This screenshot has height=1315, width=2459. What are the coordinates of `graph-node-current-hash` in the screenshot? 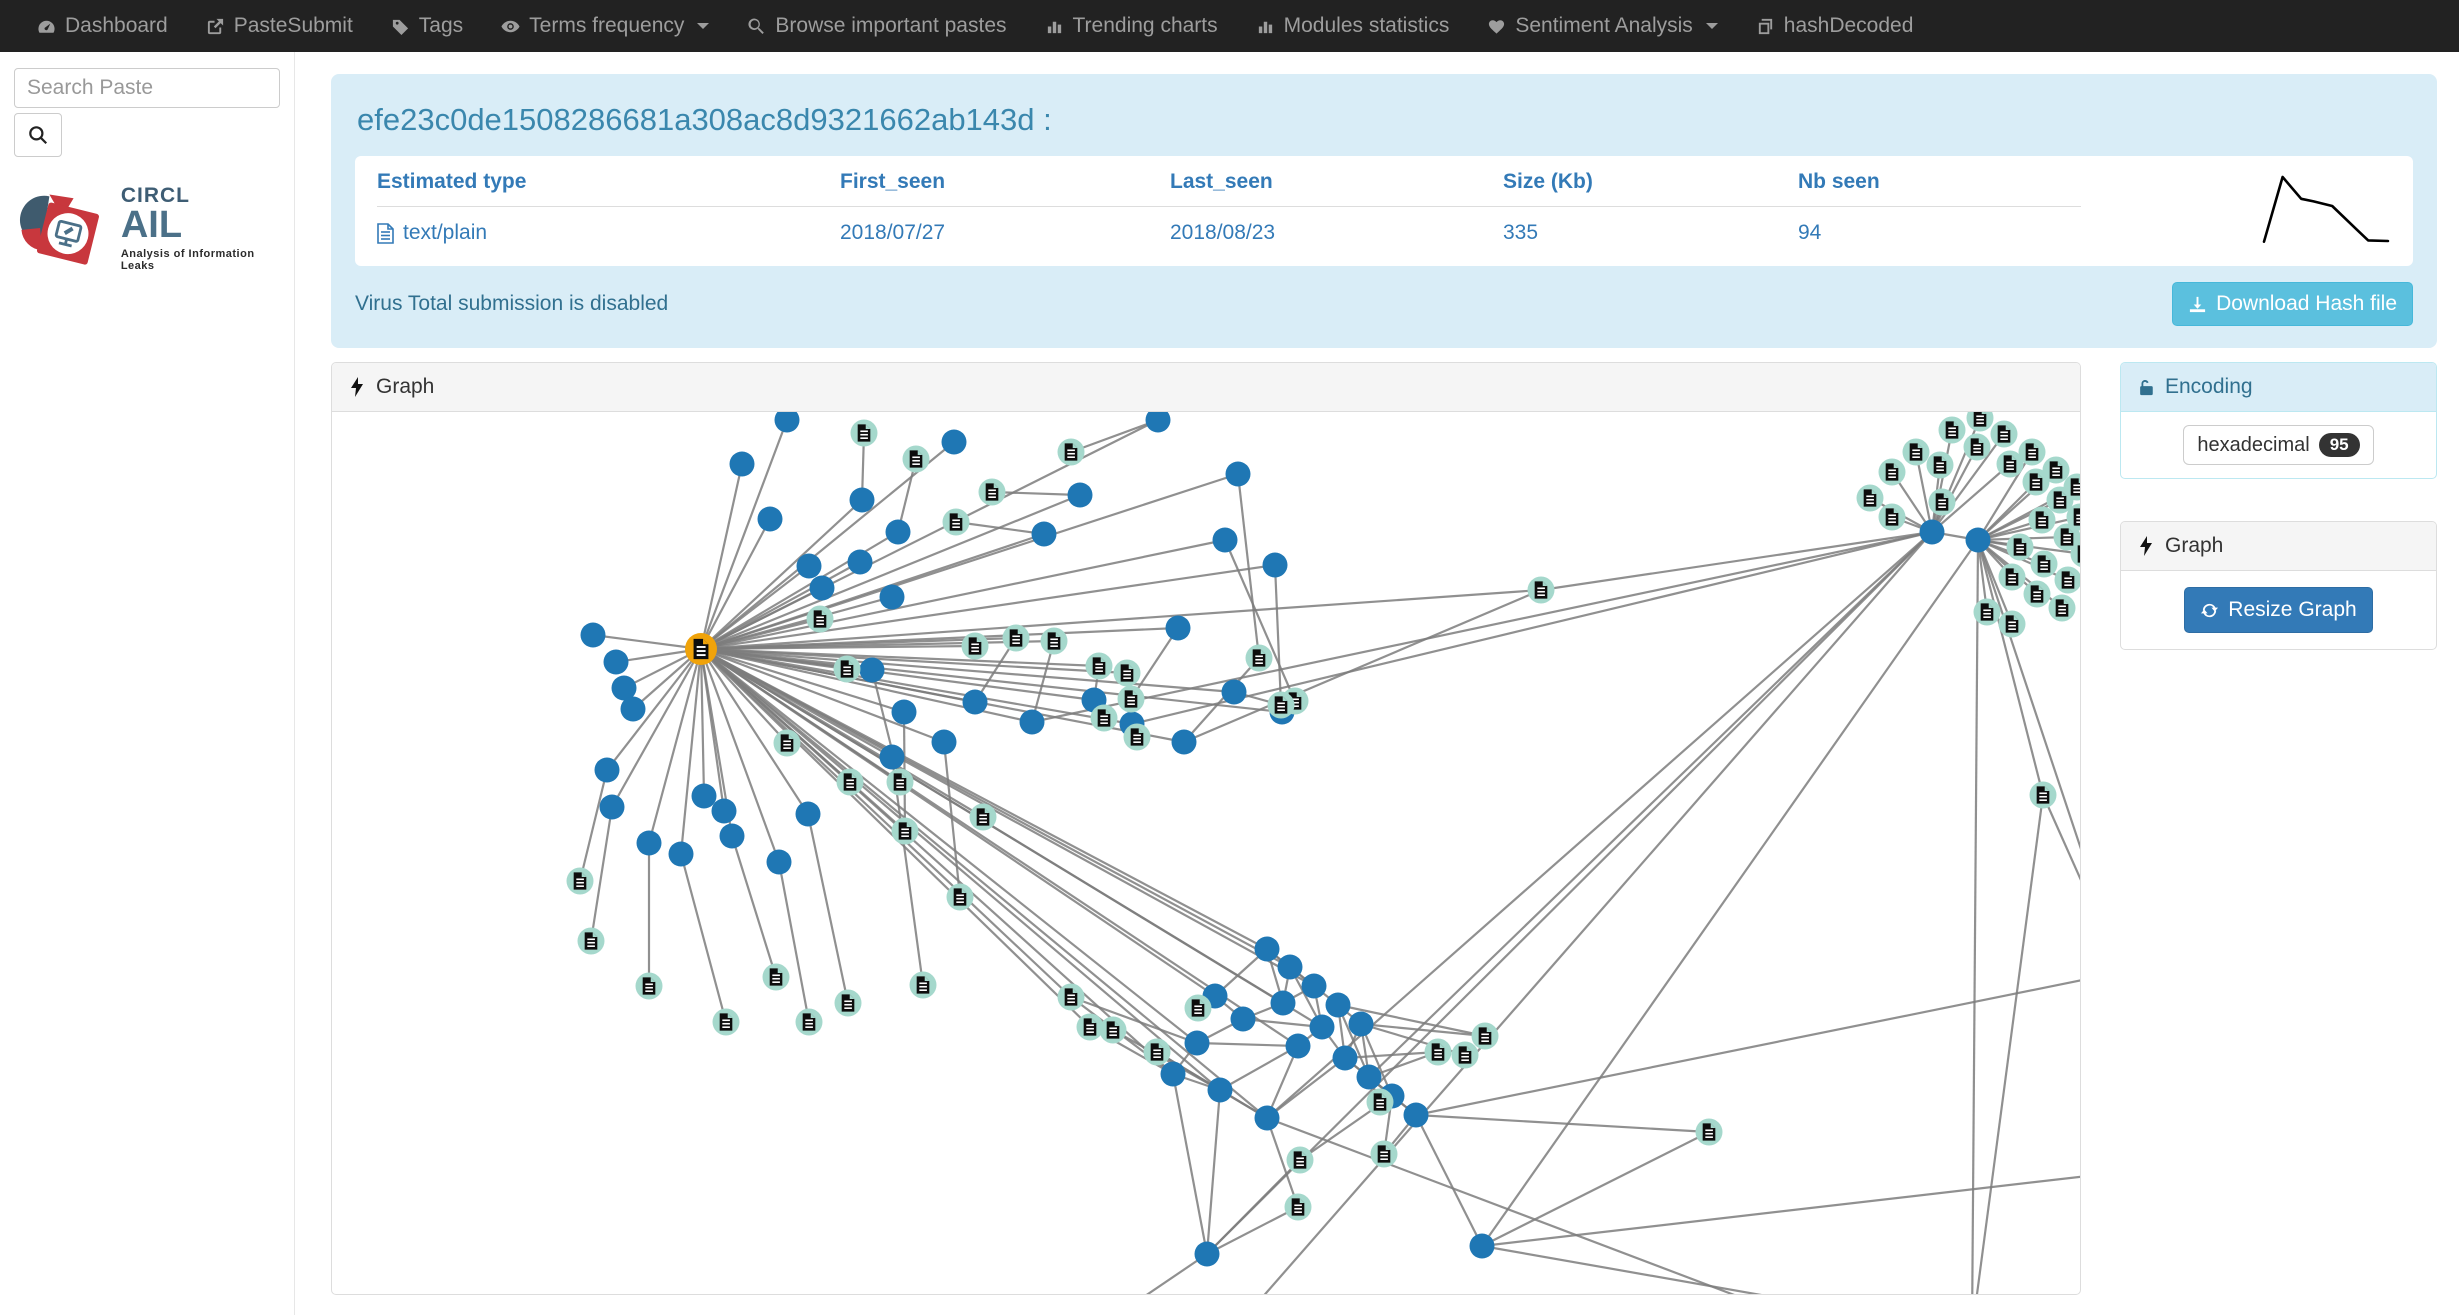 It's located at (701, 649).